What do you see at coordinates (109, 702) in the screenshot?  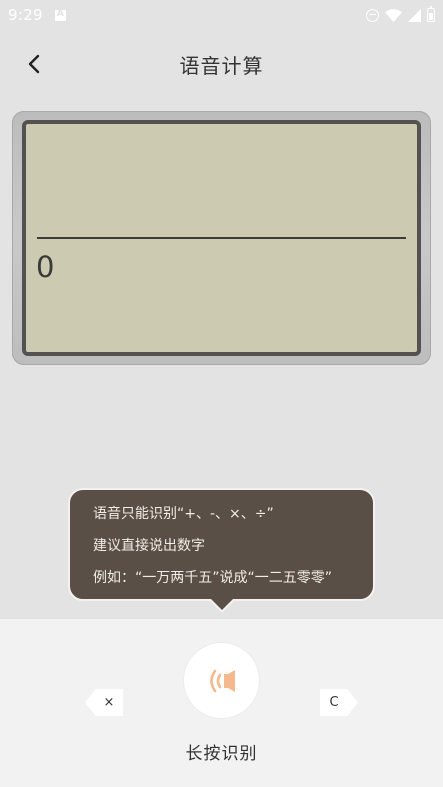 I see `delete-label: ×` at bounding box center [109, 702].